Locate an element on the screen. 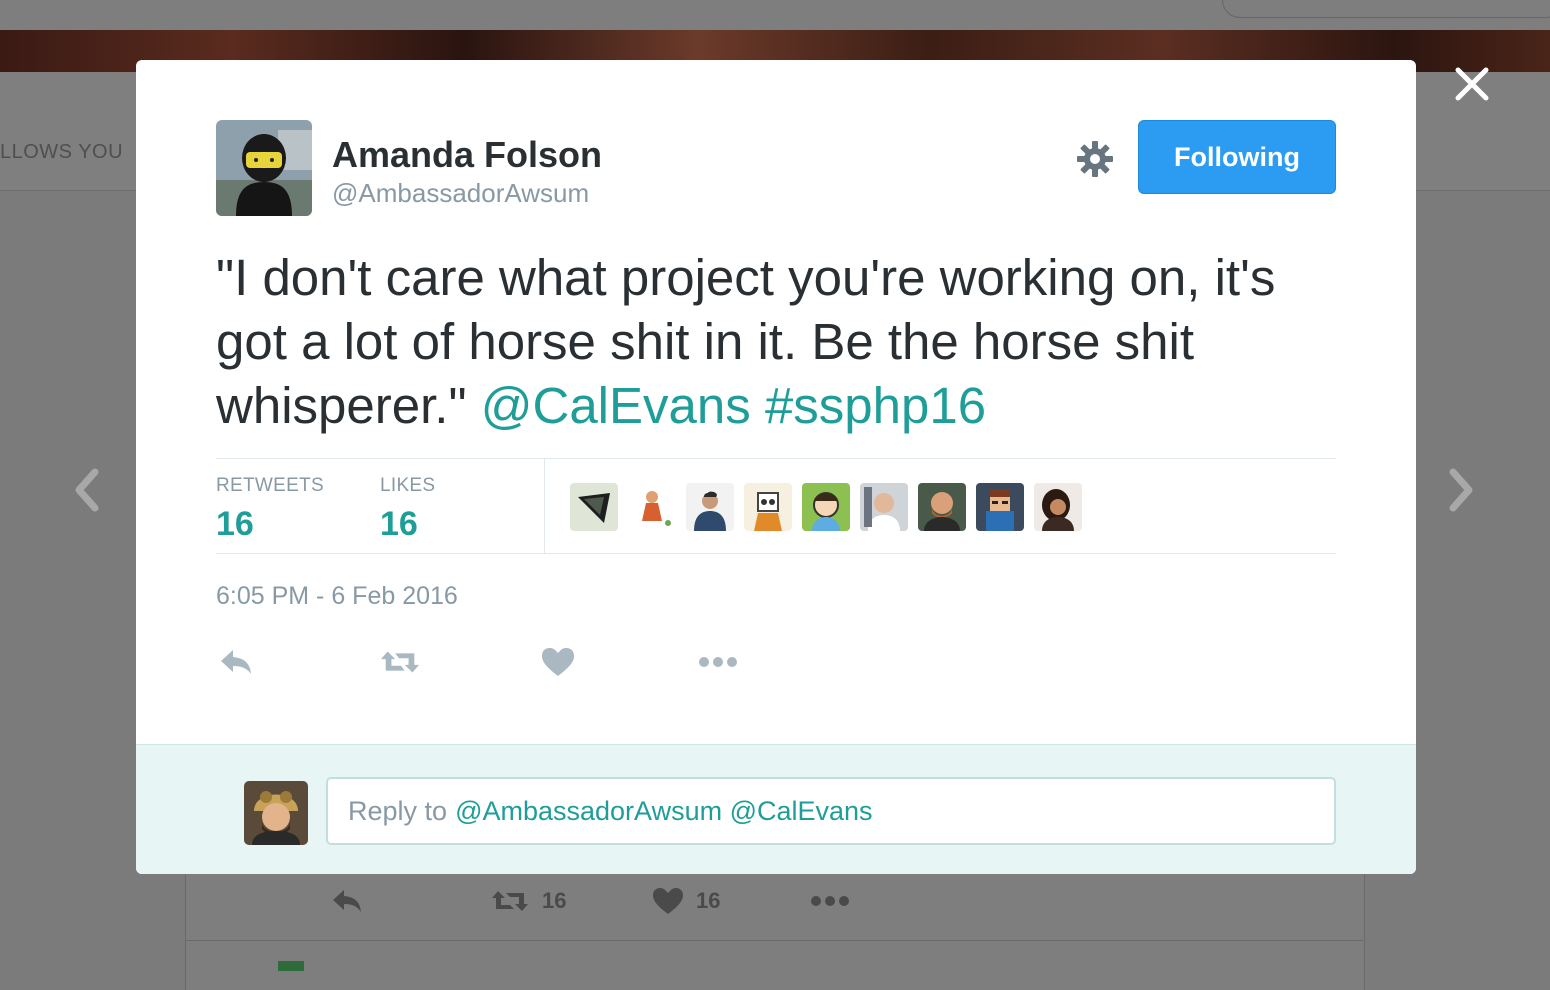 The height and width of the screenshot is (990, 1550). close-modal-button is located at coordinates (1472, 84).